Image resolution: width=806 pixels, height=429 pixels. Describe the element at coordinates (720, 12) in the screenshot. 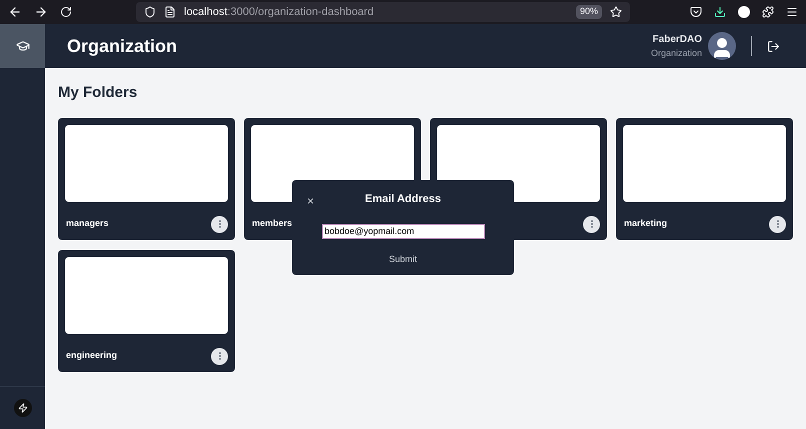

I see `download-icon` at that location.